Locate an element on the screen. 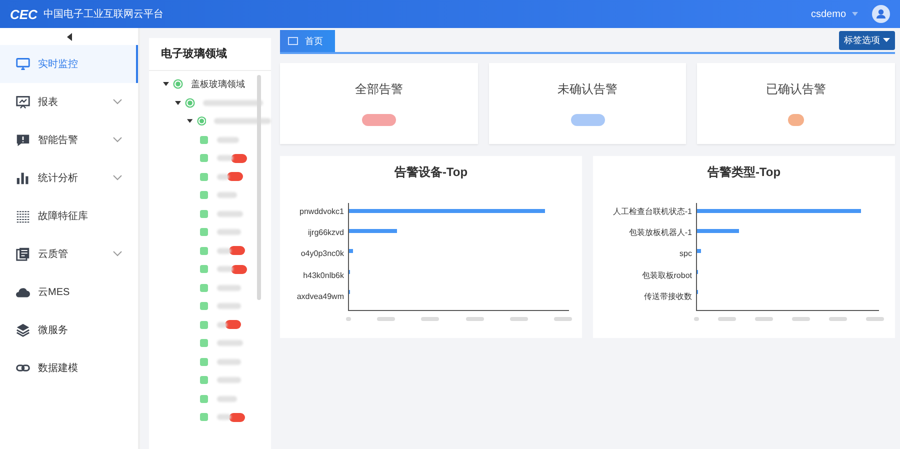 The image size is (900, 449). axis-label: 传送带接收数 is located at coordinates (668, 296).